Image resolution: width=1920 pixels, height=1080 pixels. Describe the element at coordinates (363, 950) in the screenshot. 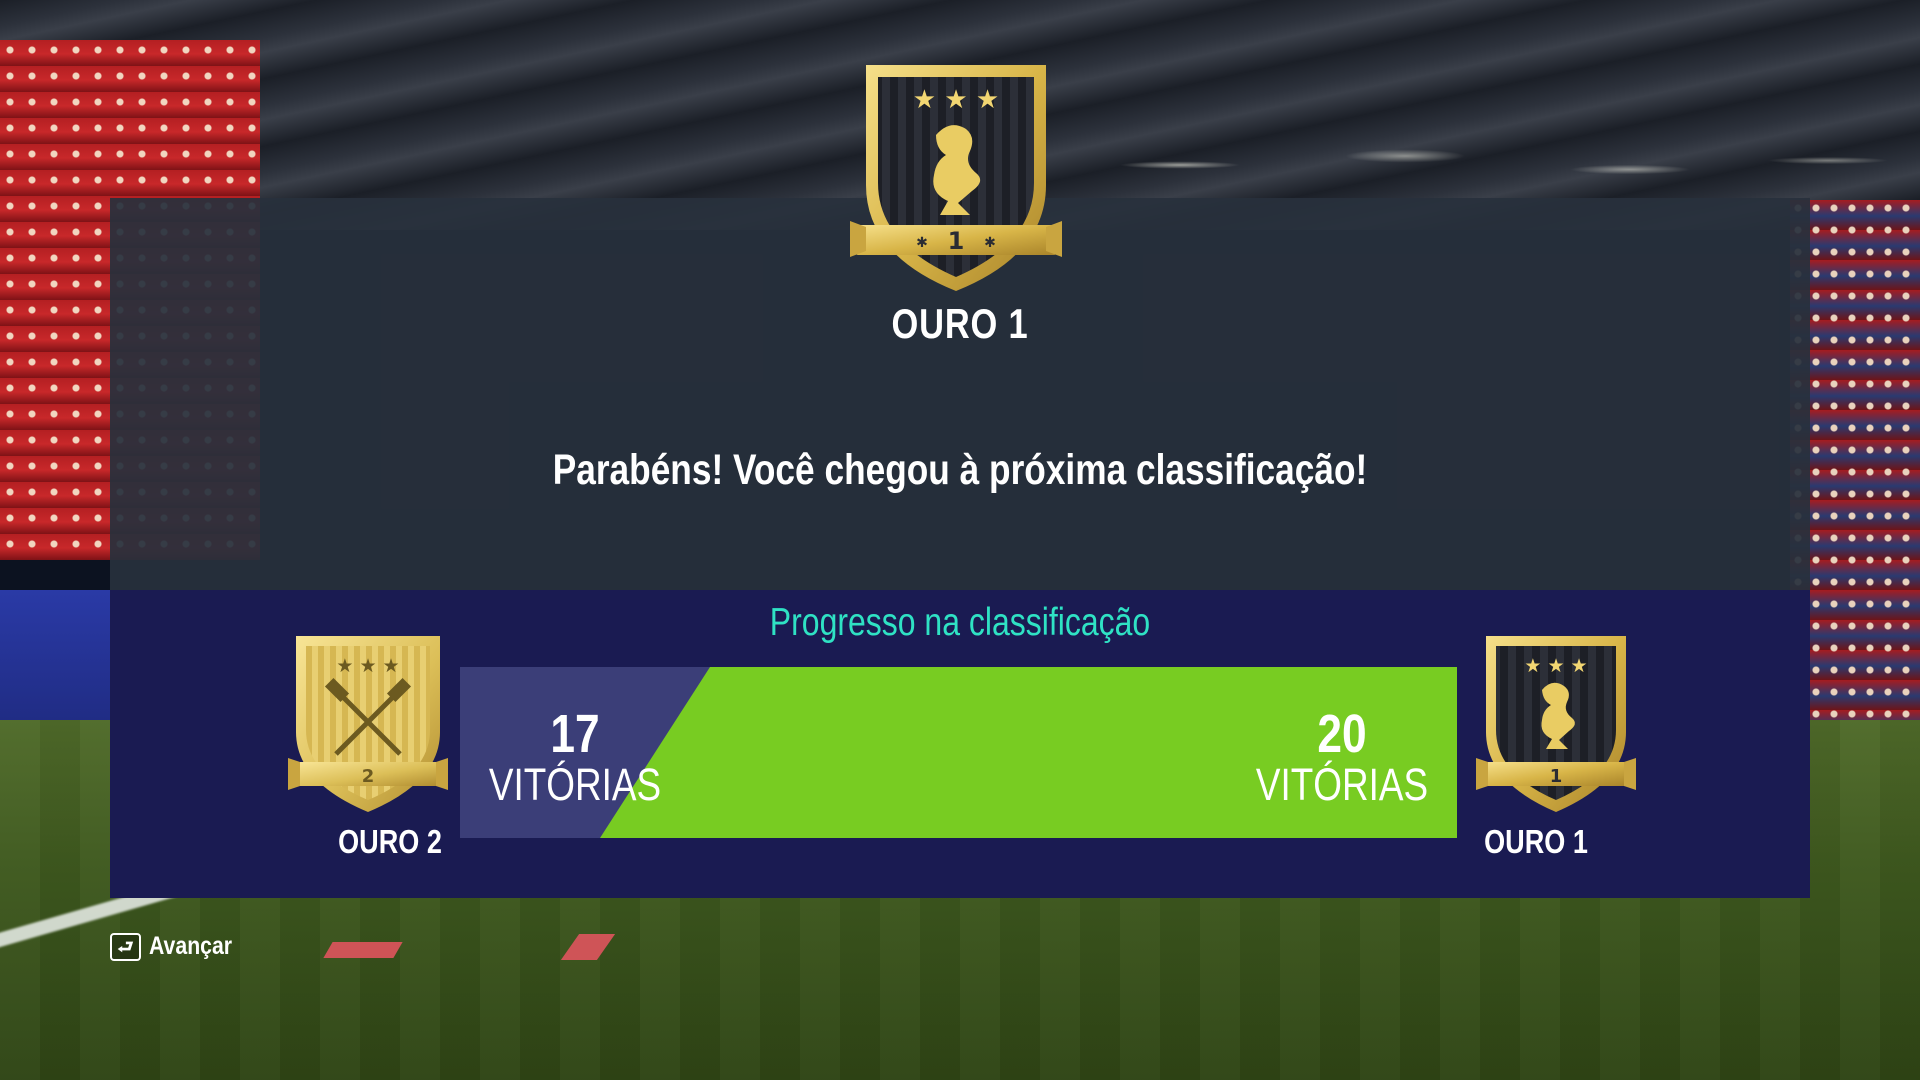

I see `pitch-marker` at that location.